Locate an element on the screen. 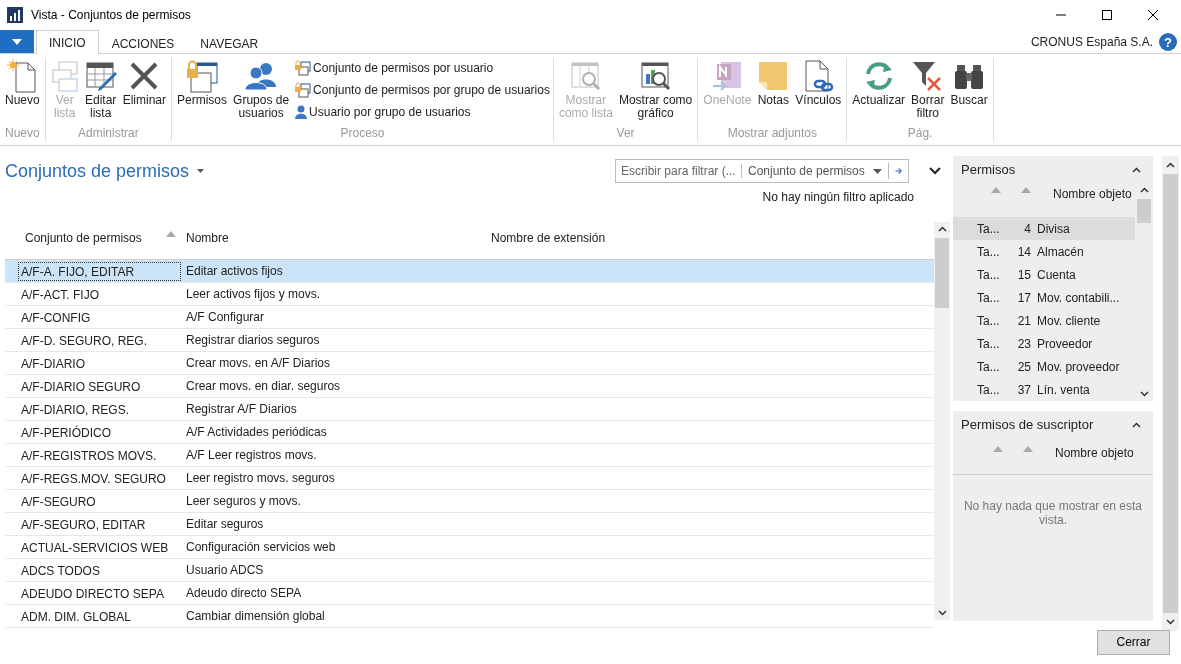 Image resolution: width=1181 pixels, height=664 pixels. ribbon-tab: INICIO is located at coordinates (67, 42).